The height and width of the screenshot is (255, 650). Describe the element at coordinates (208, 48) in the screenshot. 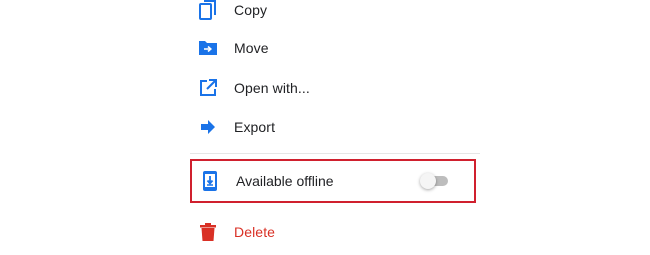

I see `folder-move-icon` at that location.